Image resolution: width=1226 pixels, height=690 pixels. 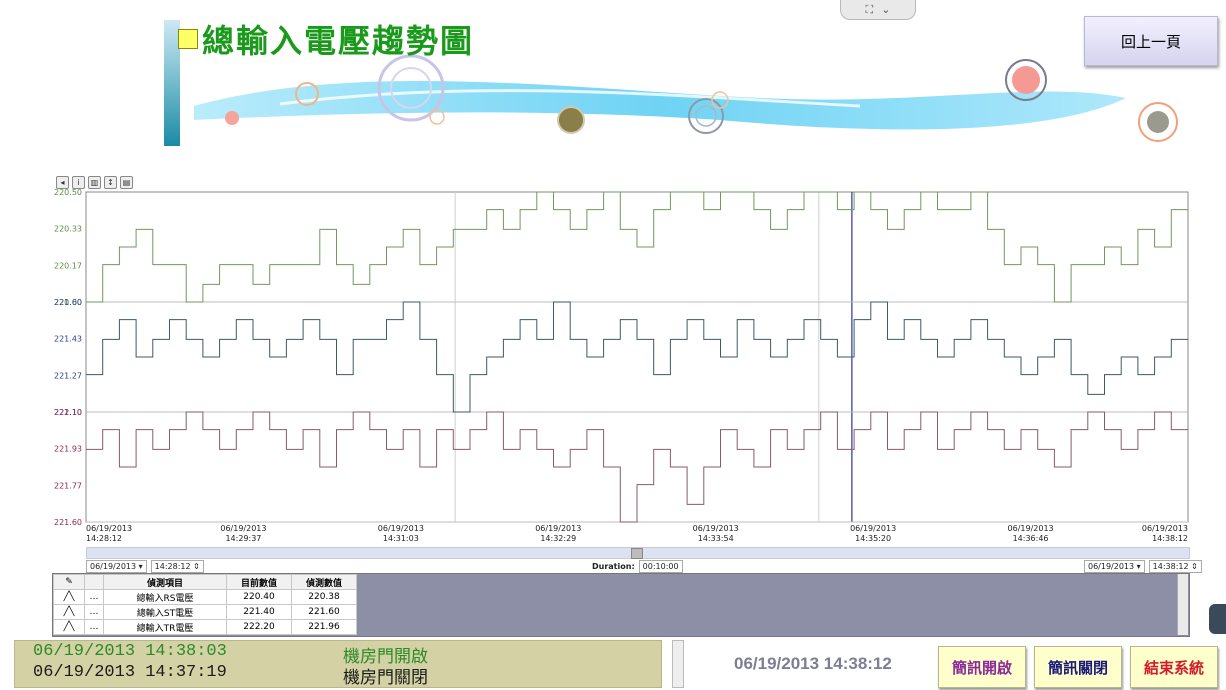 I want to click on back-button: 回上一頁, so click(x=1151, y=41).